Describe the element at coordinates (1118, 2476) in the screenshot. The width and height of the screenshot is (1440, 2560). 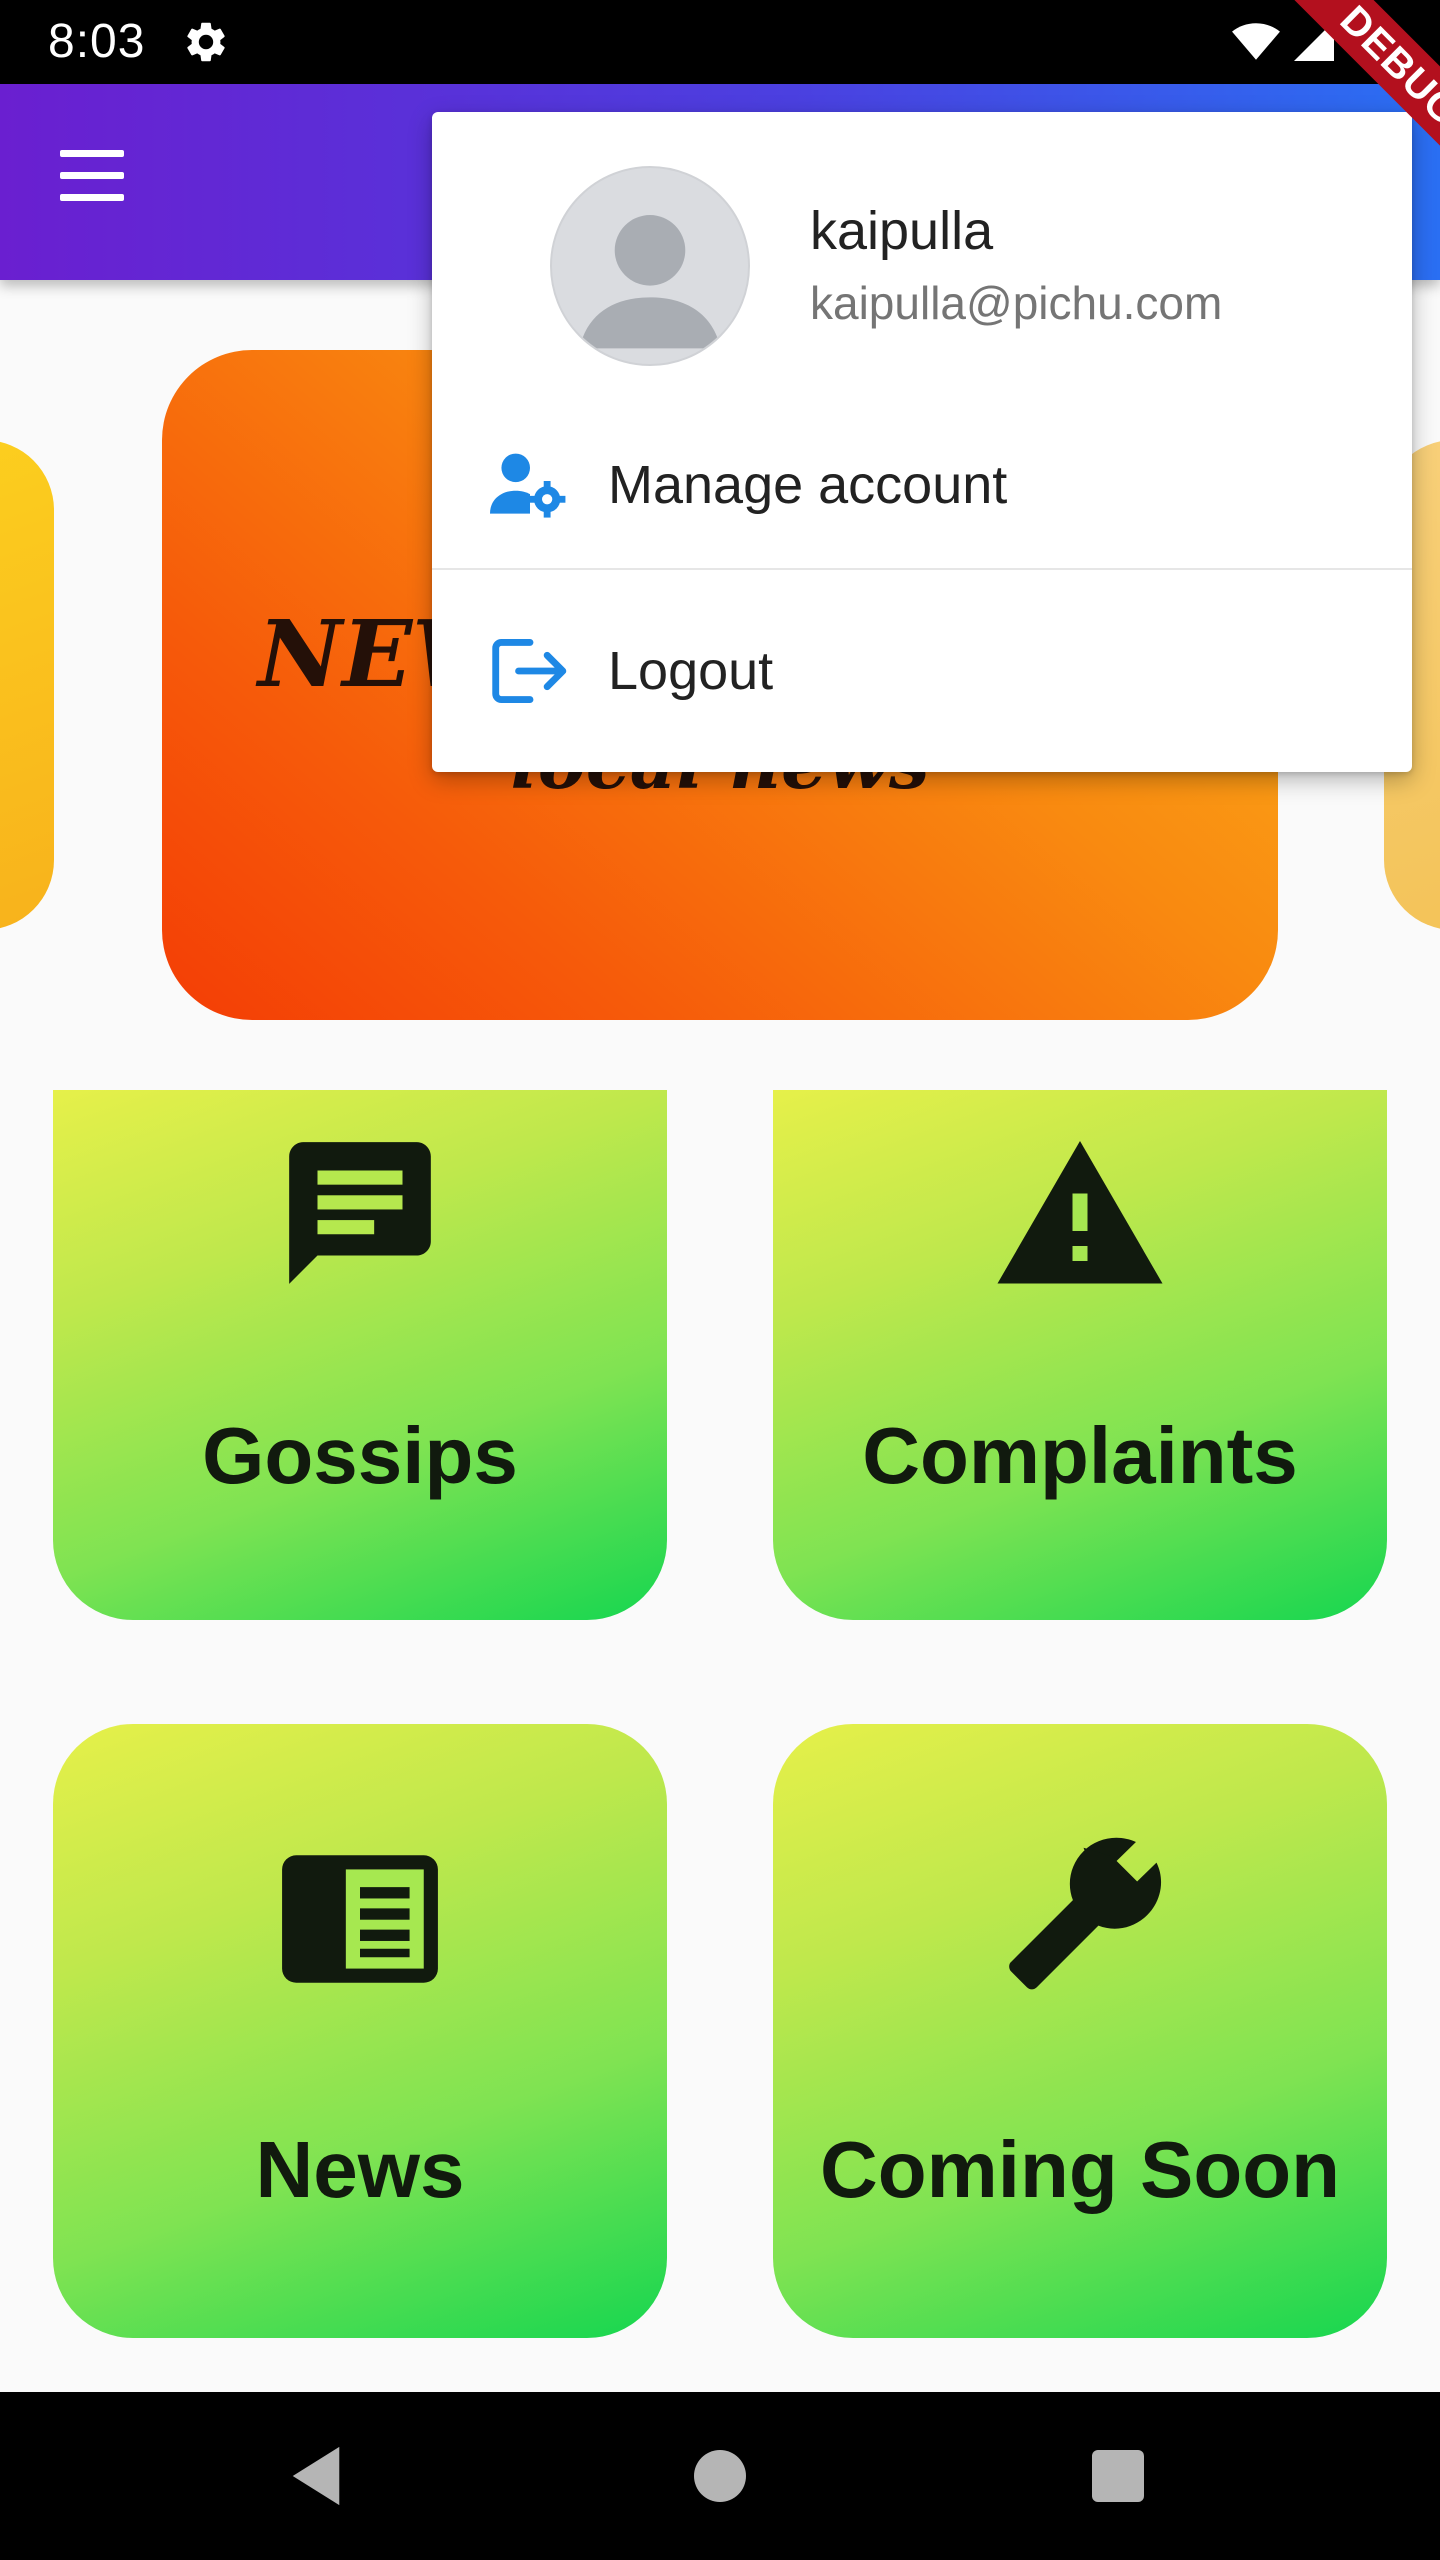
I see `recents-icon` at that location.